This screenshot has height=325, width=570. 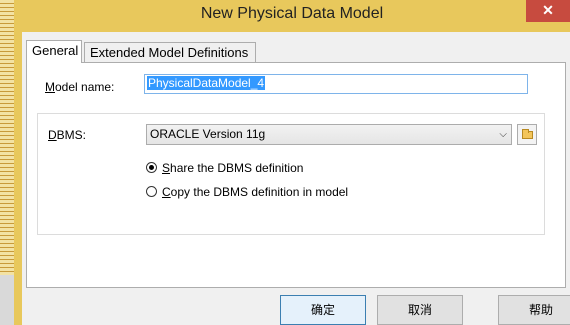 What do you see at coordinates (336, 84) in the screenshot?
I see `model-name-input: PhysicalDataModel_4` at bounding box center [336, 84].